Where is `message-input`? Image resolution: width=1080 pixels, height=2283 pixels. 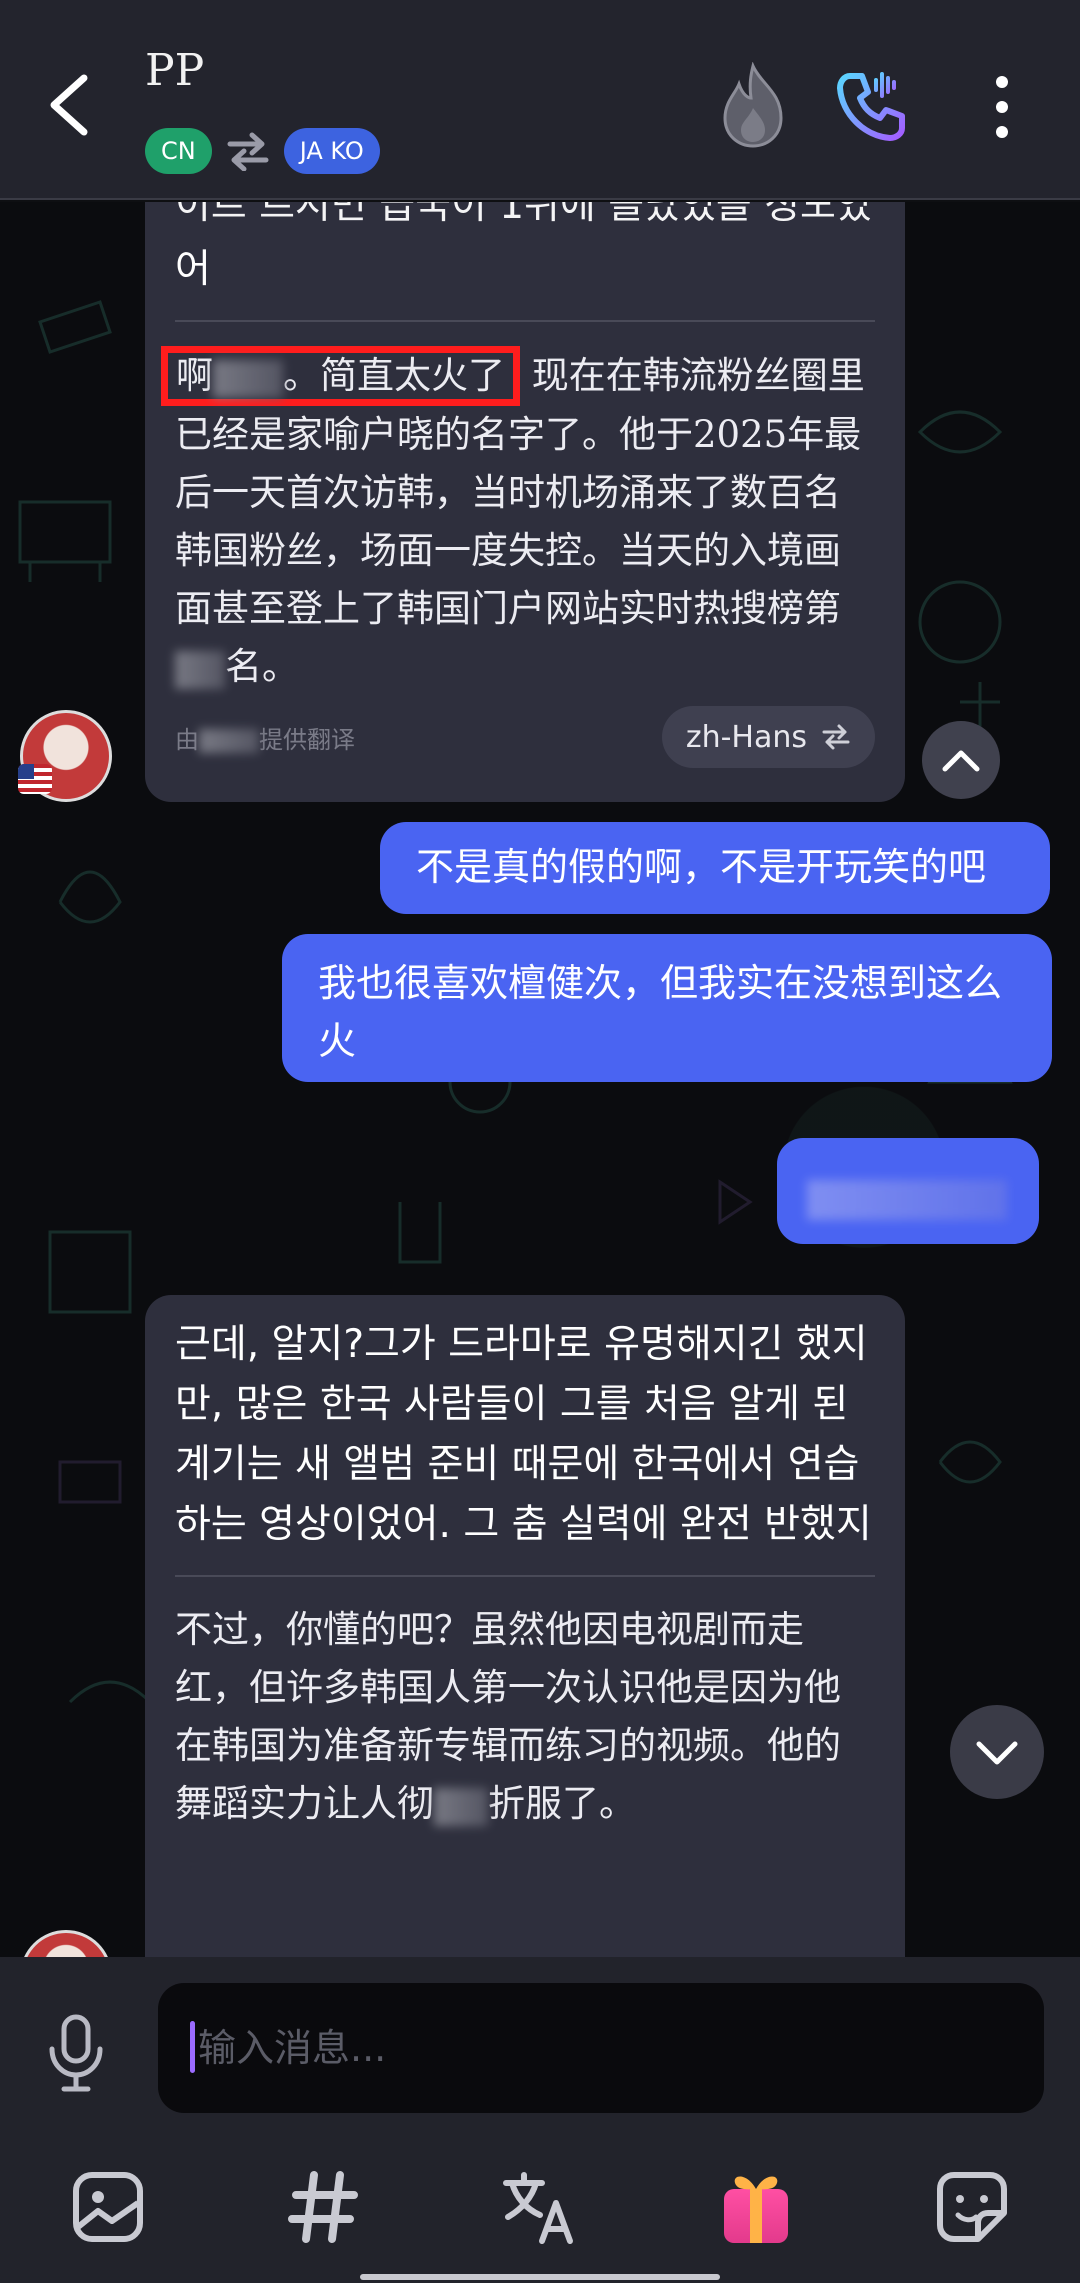
message-input is located at coordinates (601, 2048).